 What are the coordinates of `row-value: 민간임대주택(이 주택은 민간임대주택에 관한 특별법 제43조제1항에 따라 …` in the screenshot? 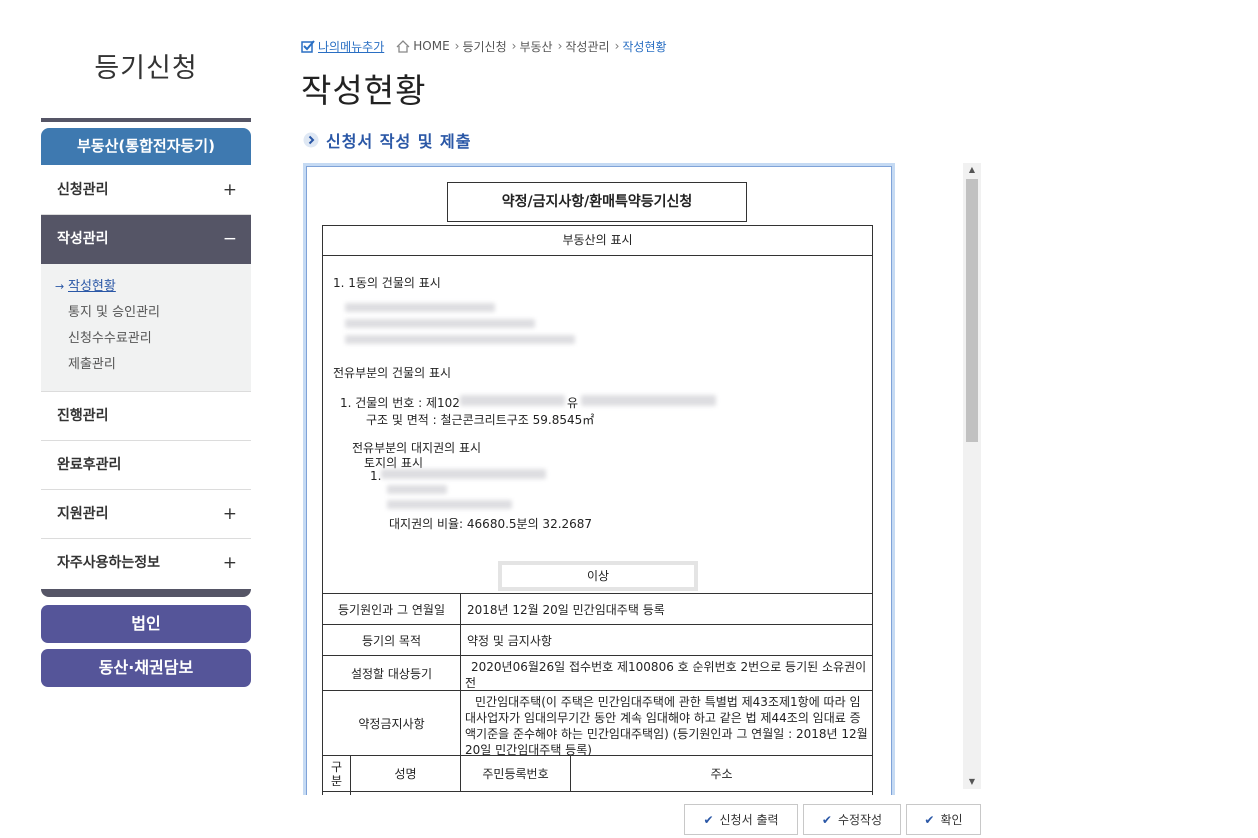 It's located at (666, 726).